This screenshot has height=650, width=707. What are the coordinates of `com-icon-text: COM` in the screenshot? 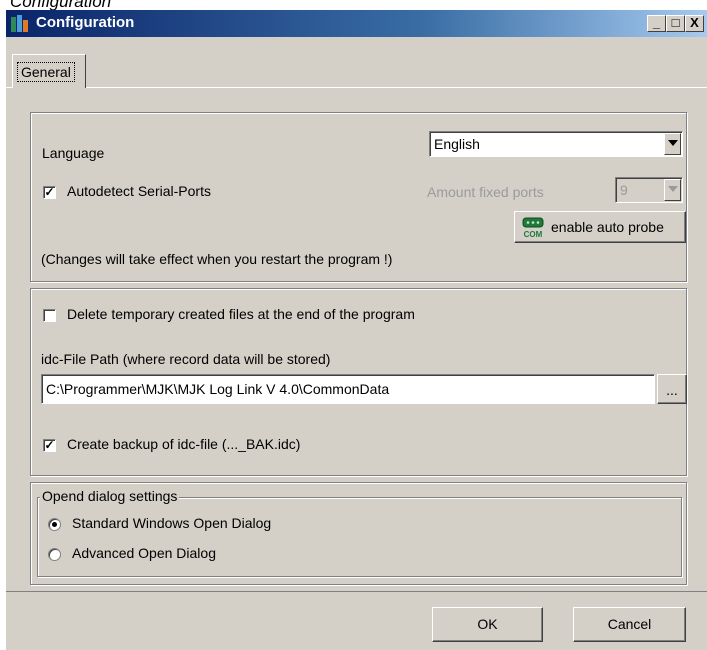 It's located at (533, 234).